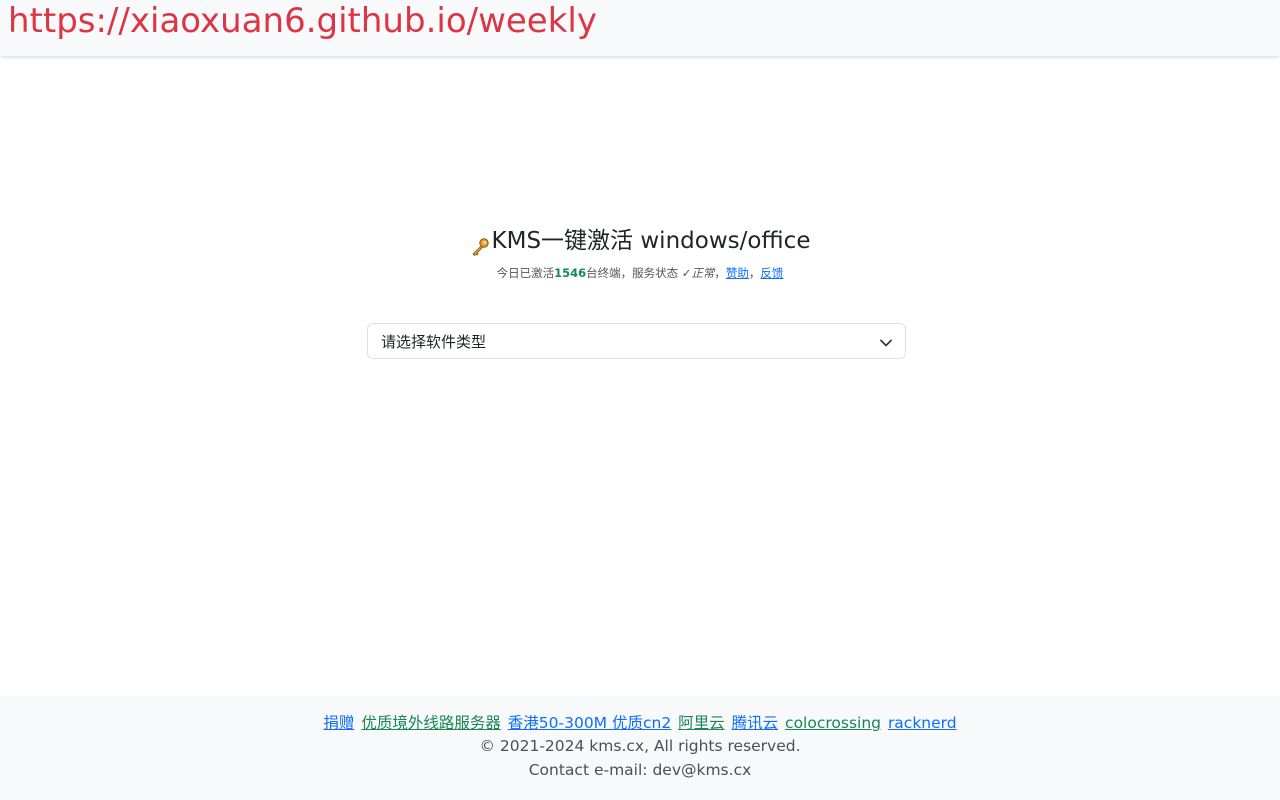  What do you see at coordinates (636, 341) in the screenshot?
I see `software-type-select: 请选择软件类型` at bounding box center [636, 341].